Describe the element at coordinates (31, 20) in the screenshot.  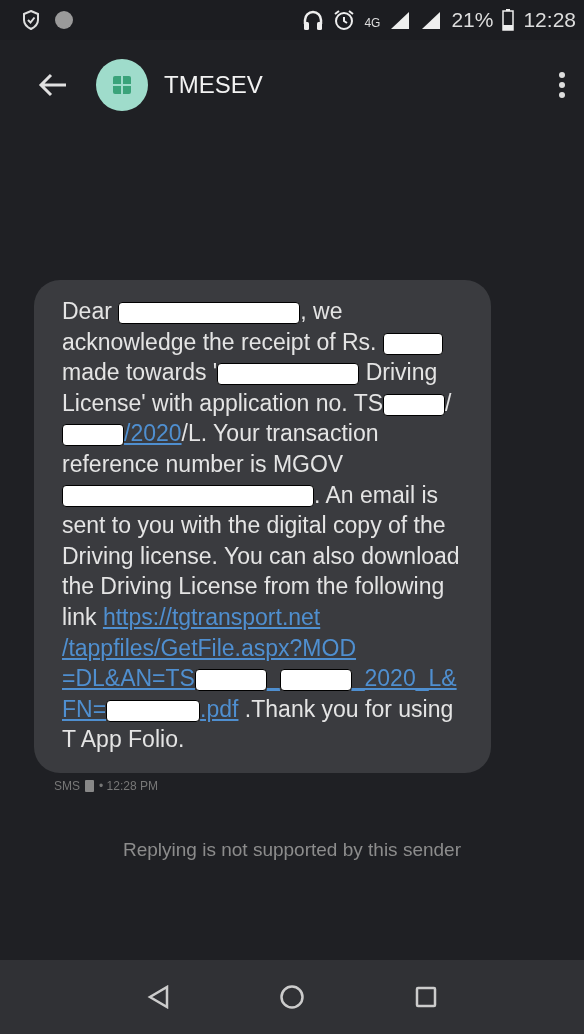
I see `shield-icon` at that location.